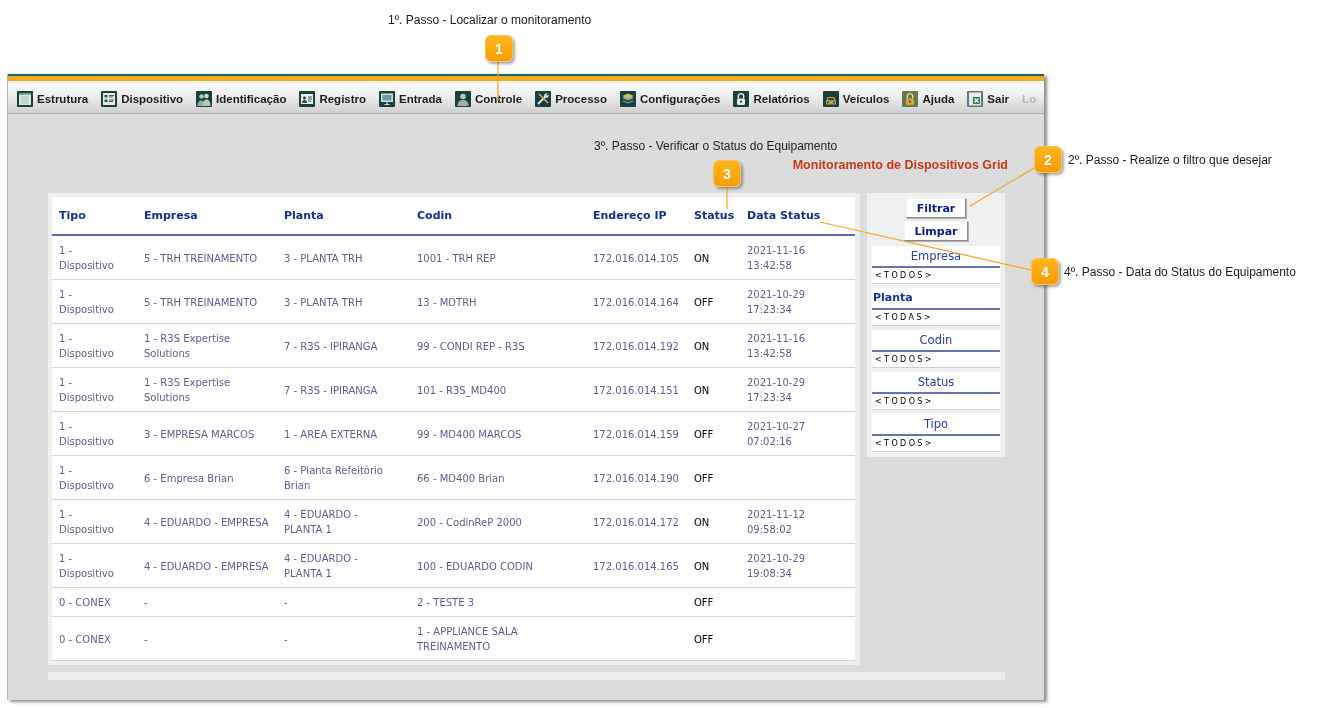 The image size is (1334, 708). Describe the element at coordinates (1045, 271) in the screenshot. I see `step-badge: 4` at that location.